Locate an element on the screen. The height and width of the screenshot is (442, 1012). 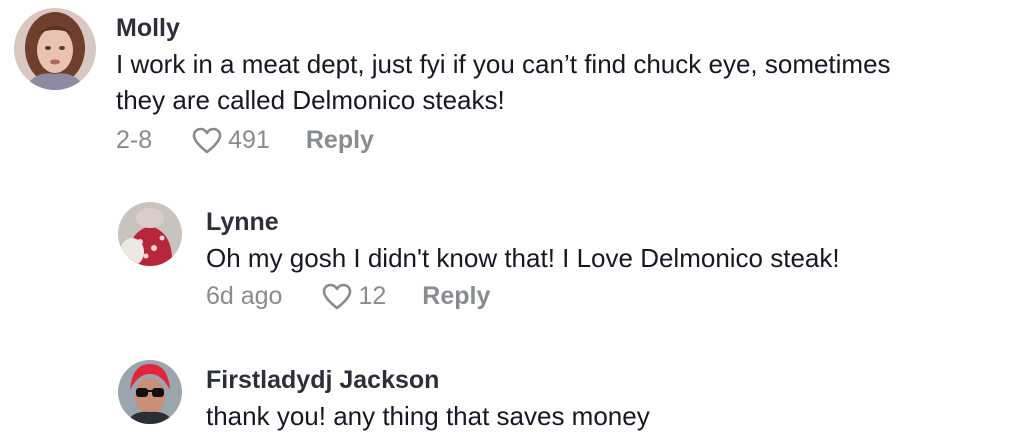
comment-username: Firstladydj Jackson is located at coordinates (428, 380).